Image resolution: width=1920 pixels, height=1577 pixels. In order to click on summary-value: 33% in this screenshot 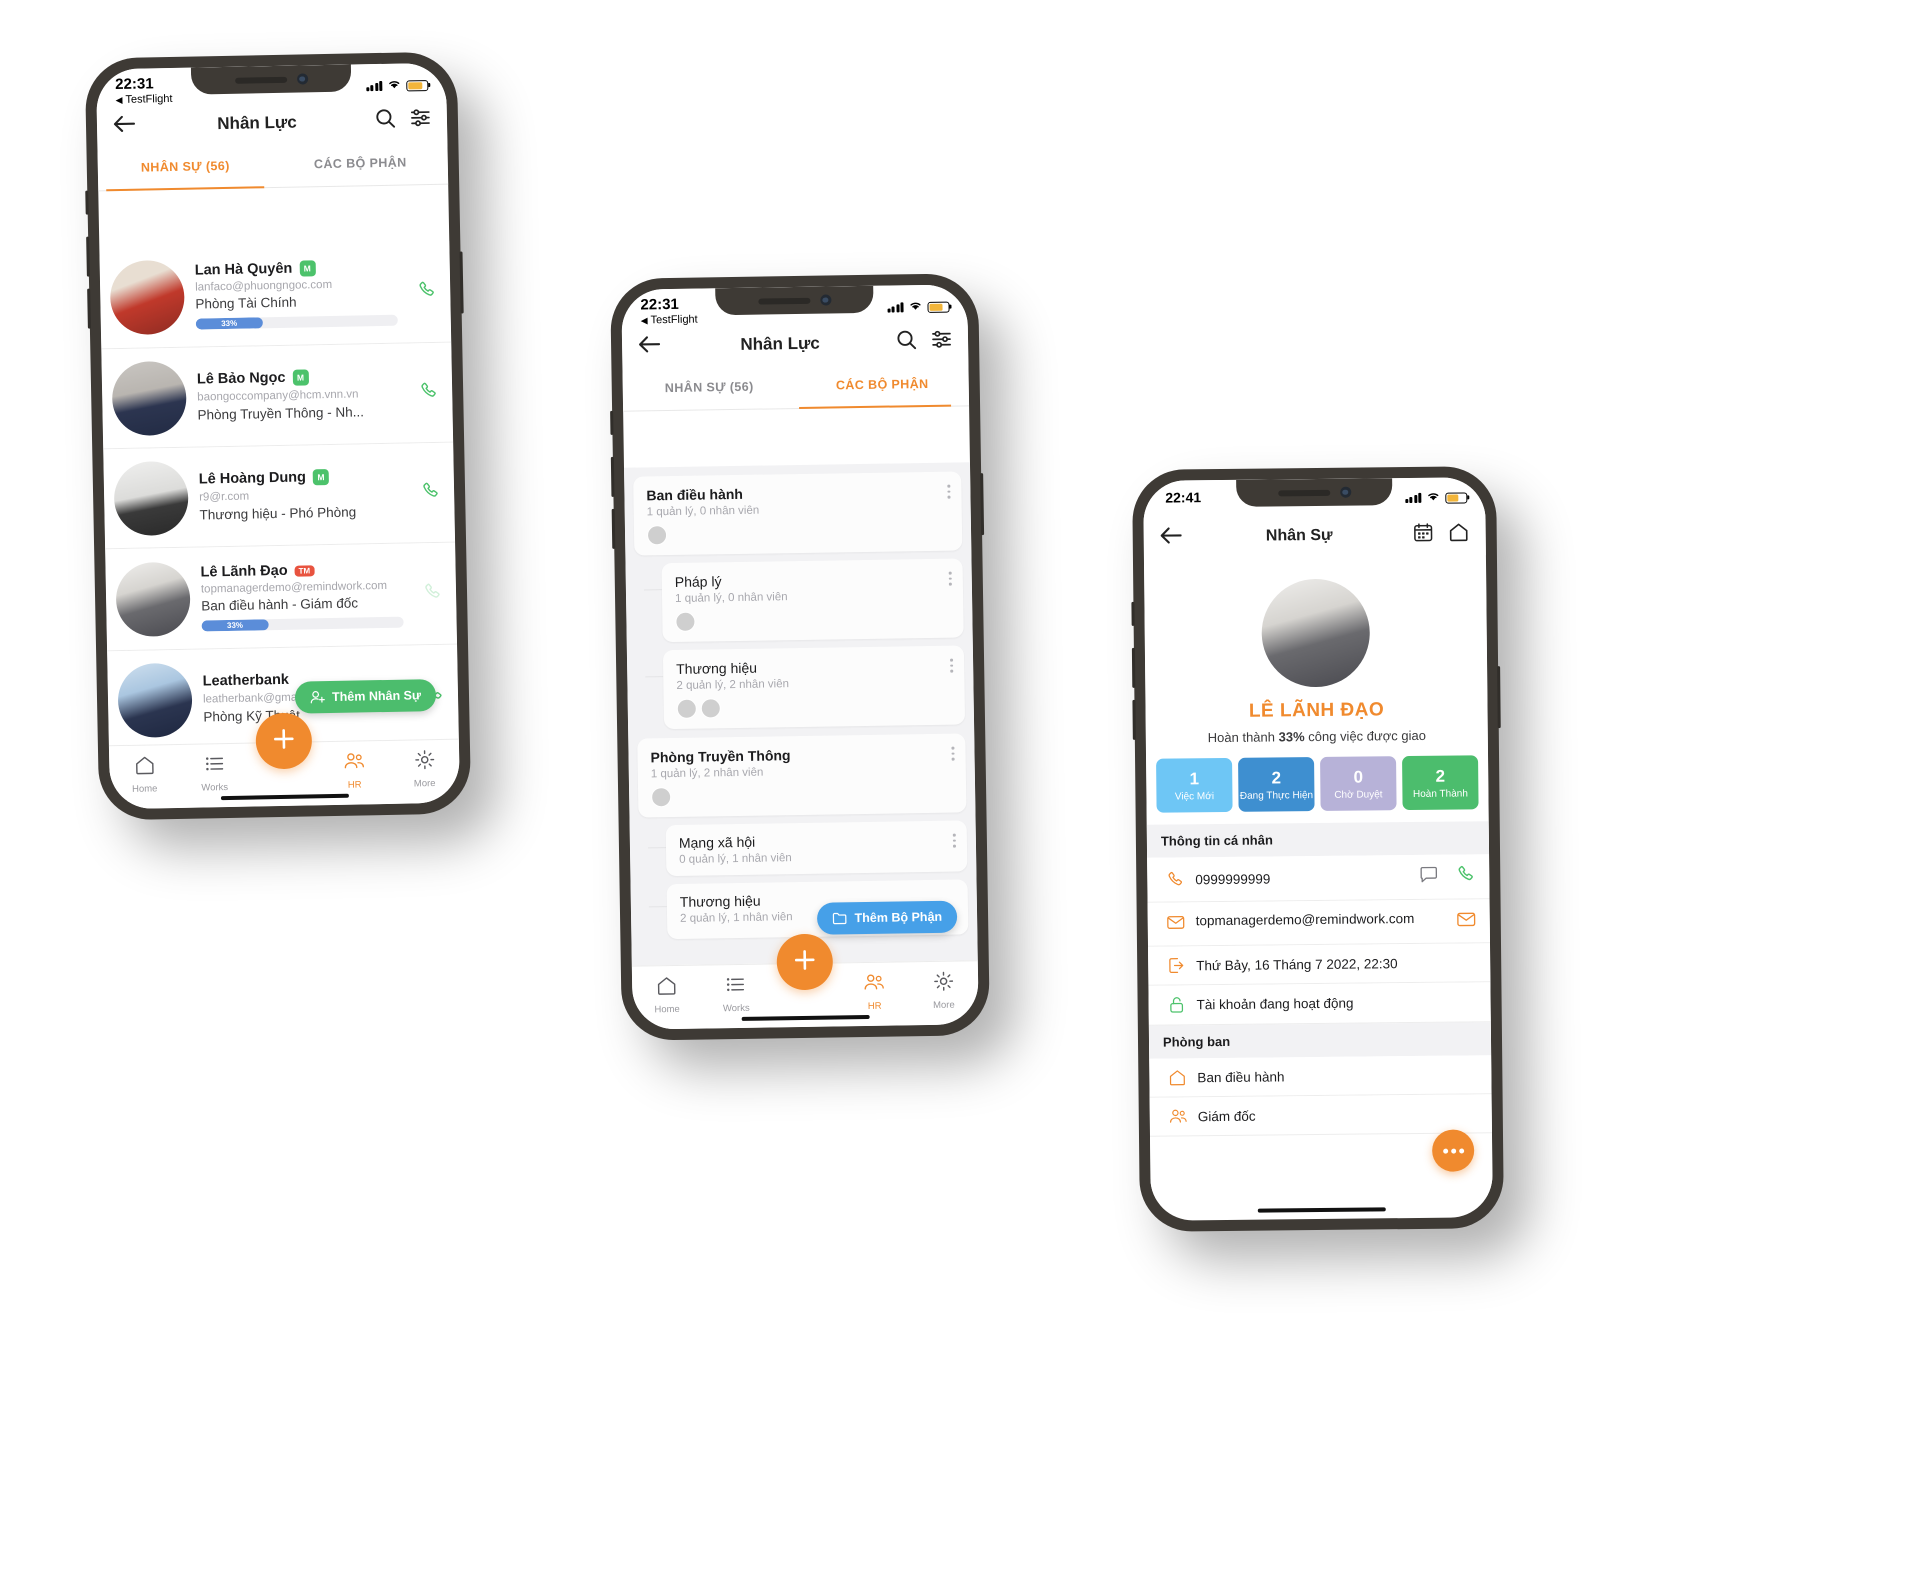, I will do `click(1291, 737)`.